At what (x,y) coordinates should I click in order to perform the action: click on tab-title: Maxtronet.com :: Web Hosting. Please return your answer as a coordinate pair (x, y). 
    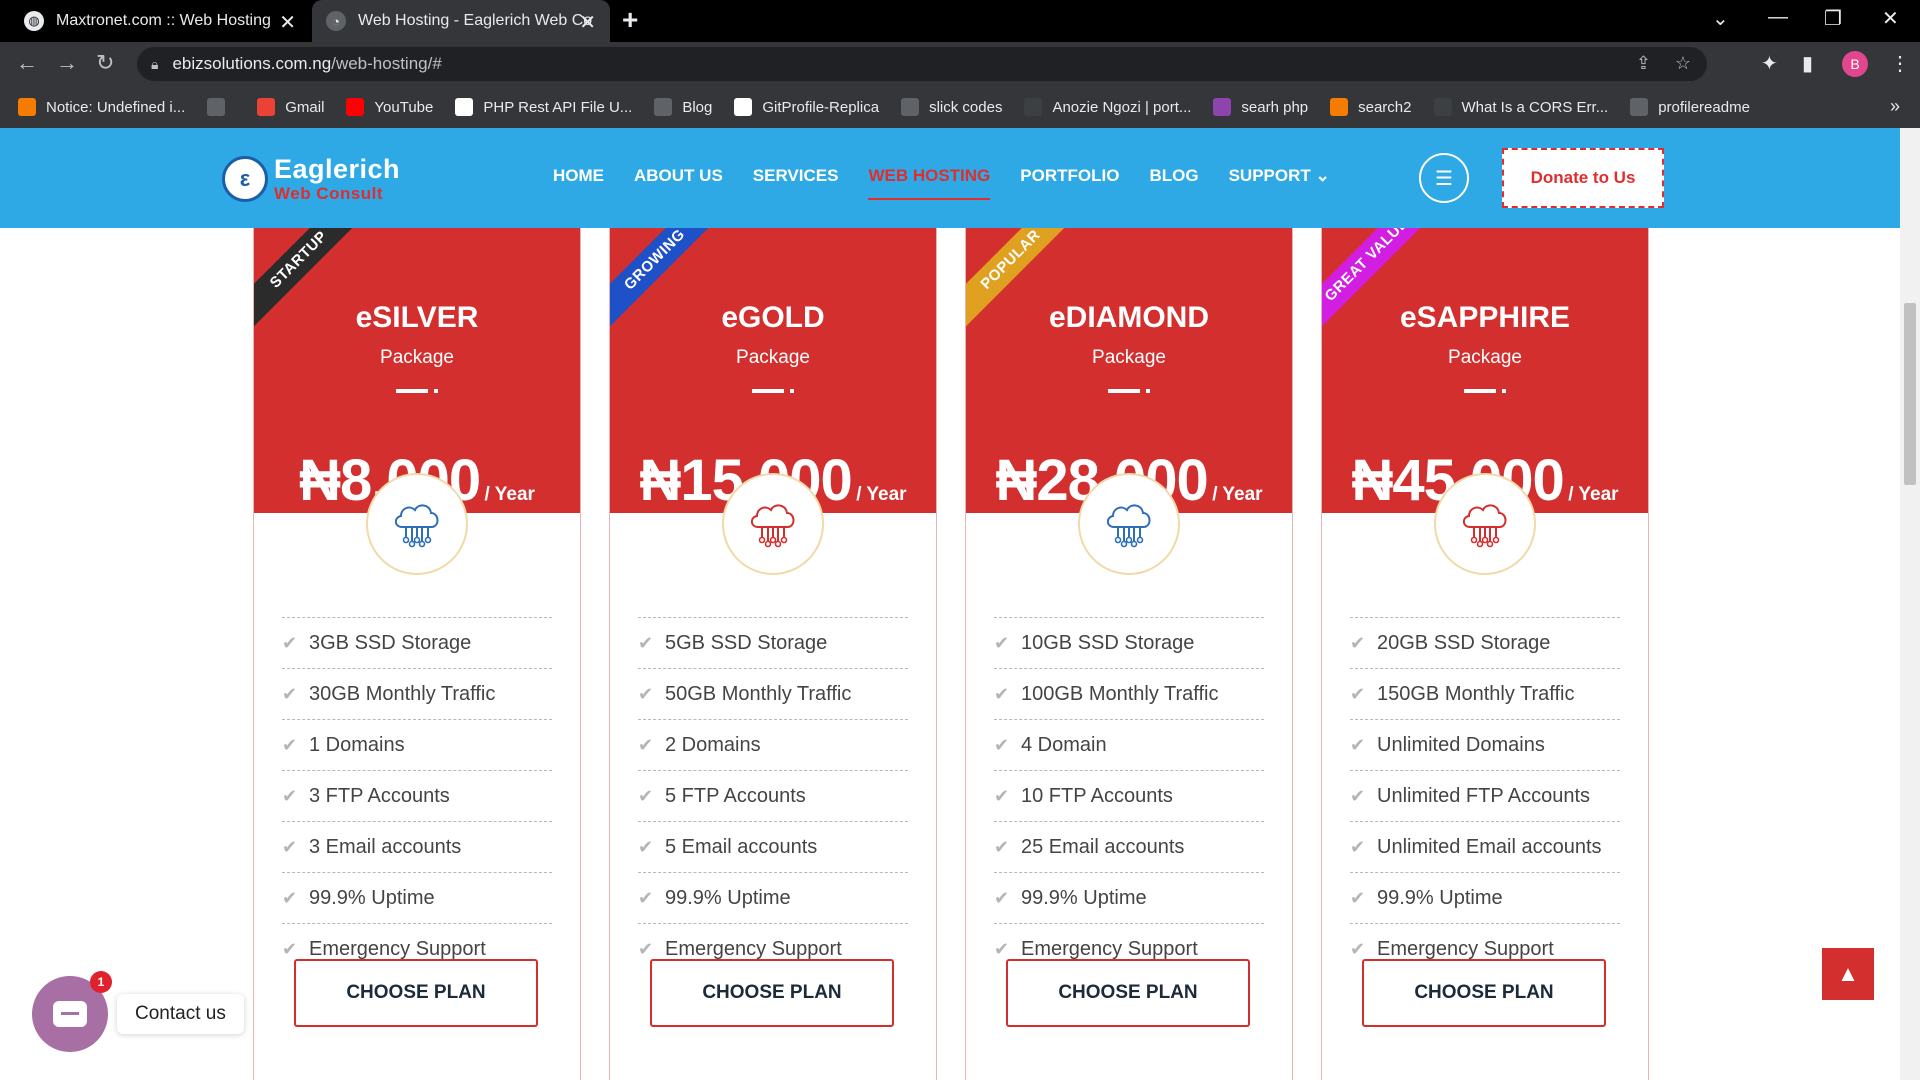
    Looking at the image, I should click on (163, 20).